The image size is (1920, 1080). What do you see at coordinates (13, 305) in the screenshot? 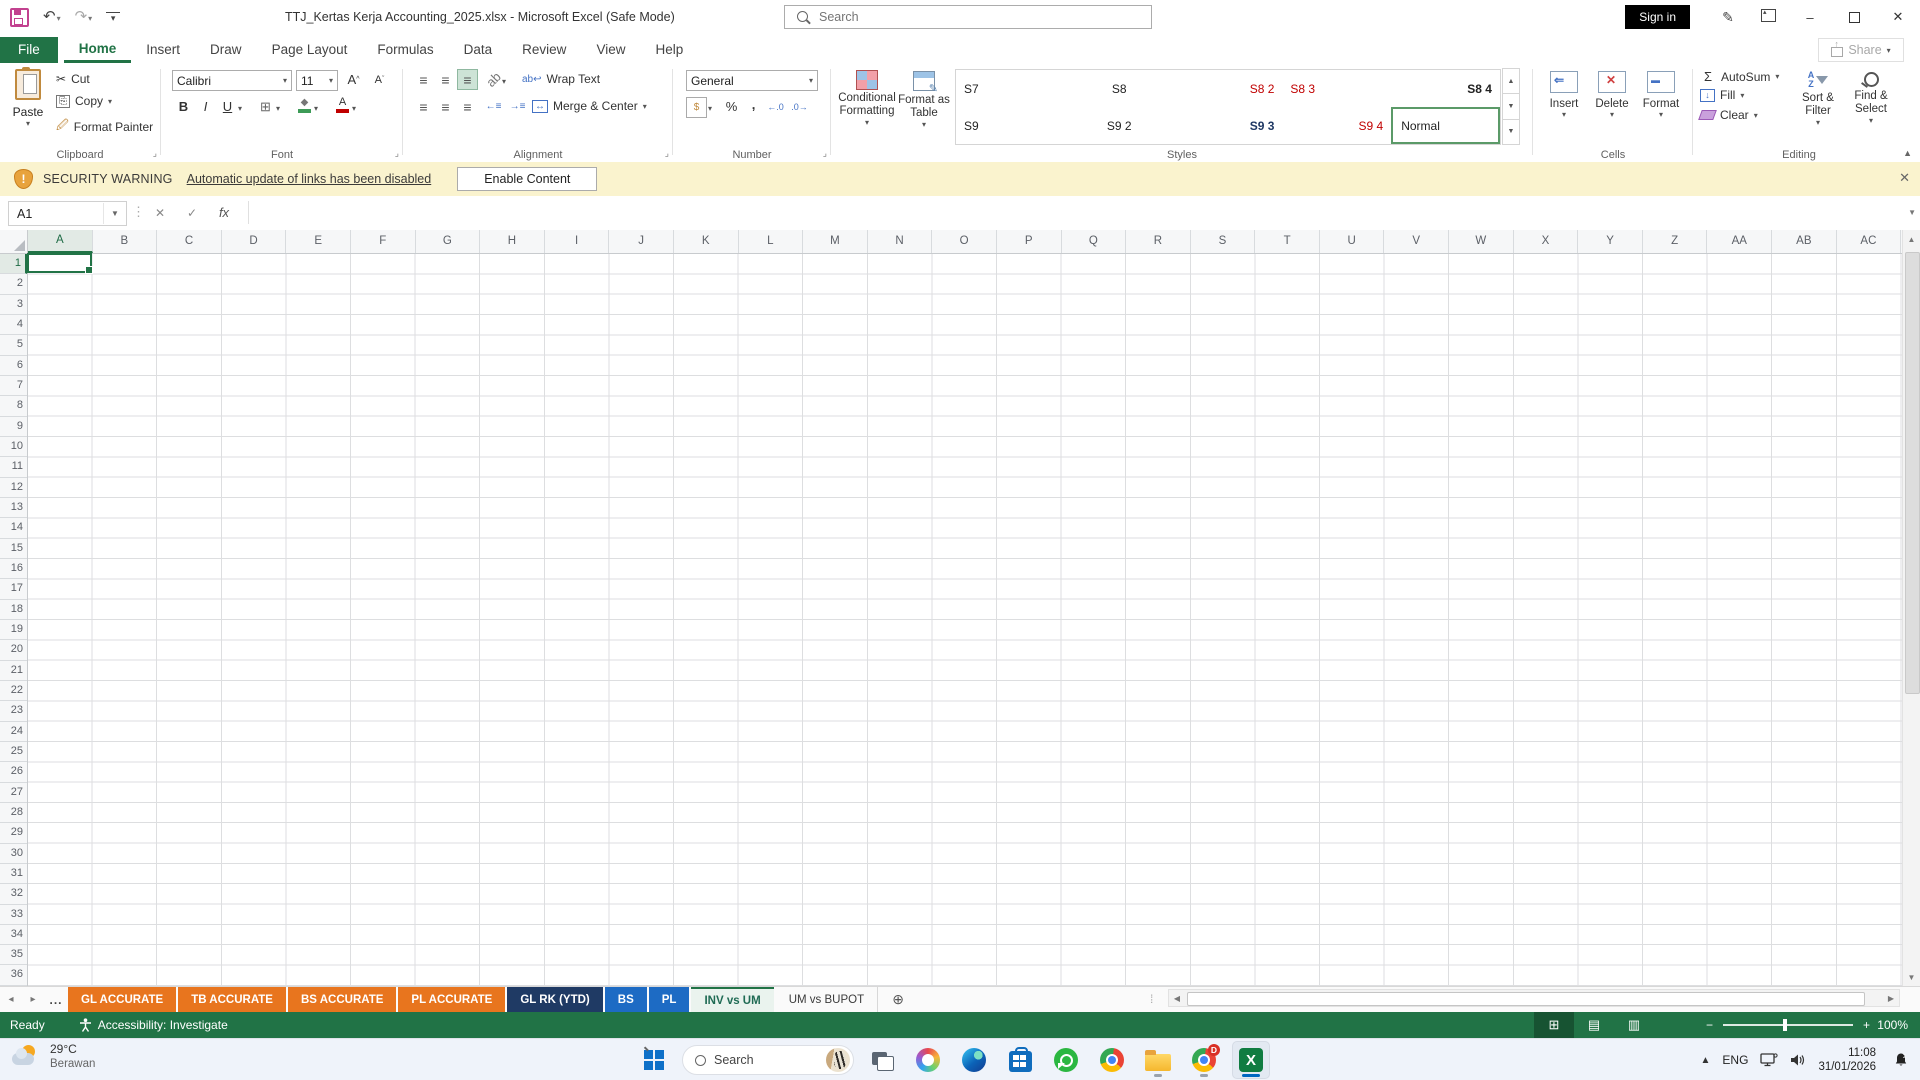
I see `row-header-3: 3` at bounding box center [13, 305].